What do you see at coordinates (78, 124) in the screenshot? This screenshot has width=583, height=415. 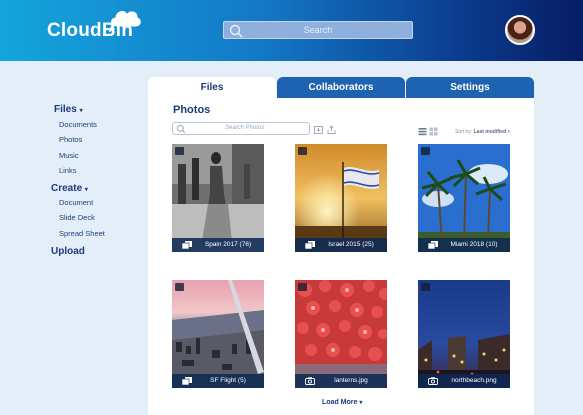 I see `sidebar-item-documents: Documents` at bounding box center [78, 124].